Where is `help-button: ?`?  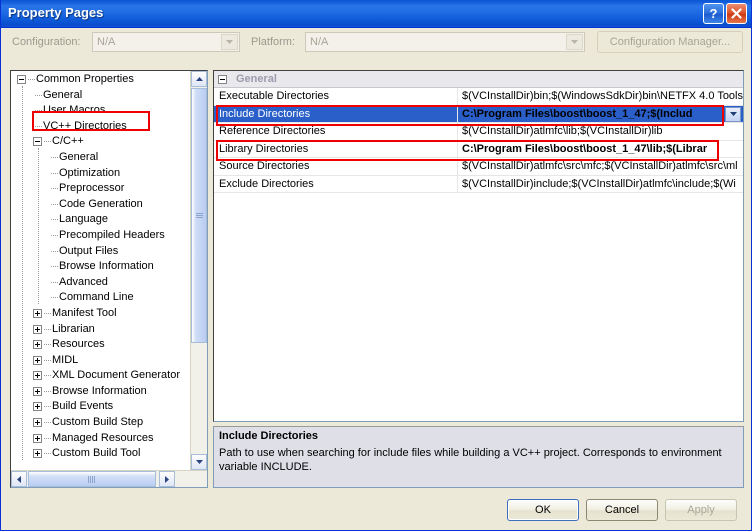 help-button: ? is located at coordinates (713, 13).